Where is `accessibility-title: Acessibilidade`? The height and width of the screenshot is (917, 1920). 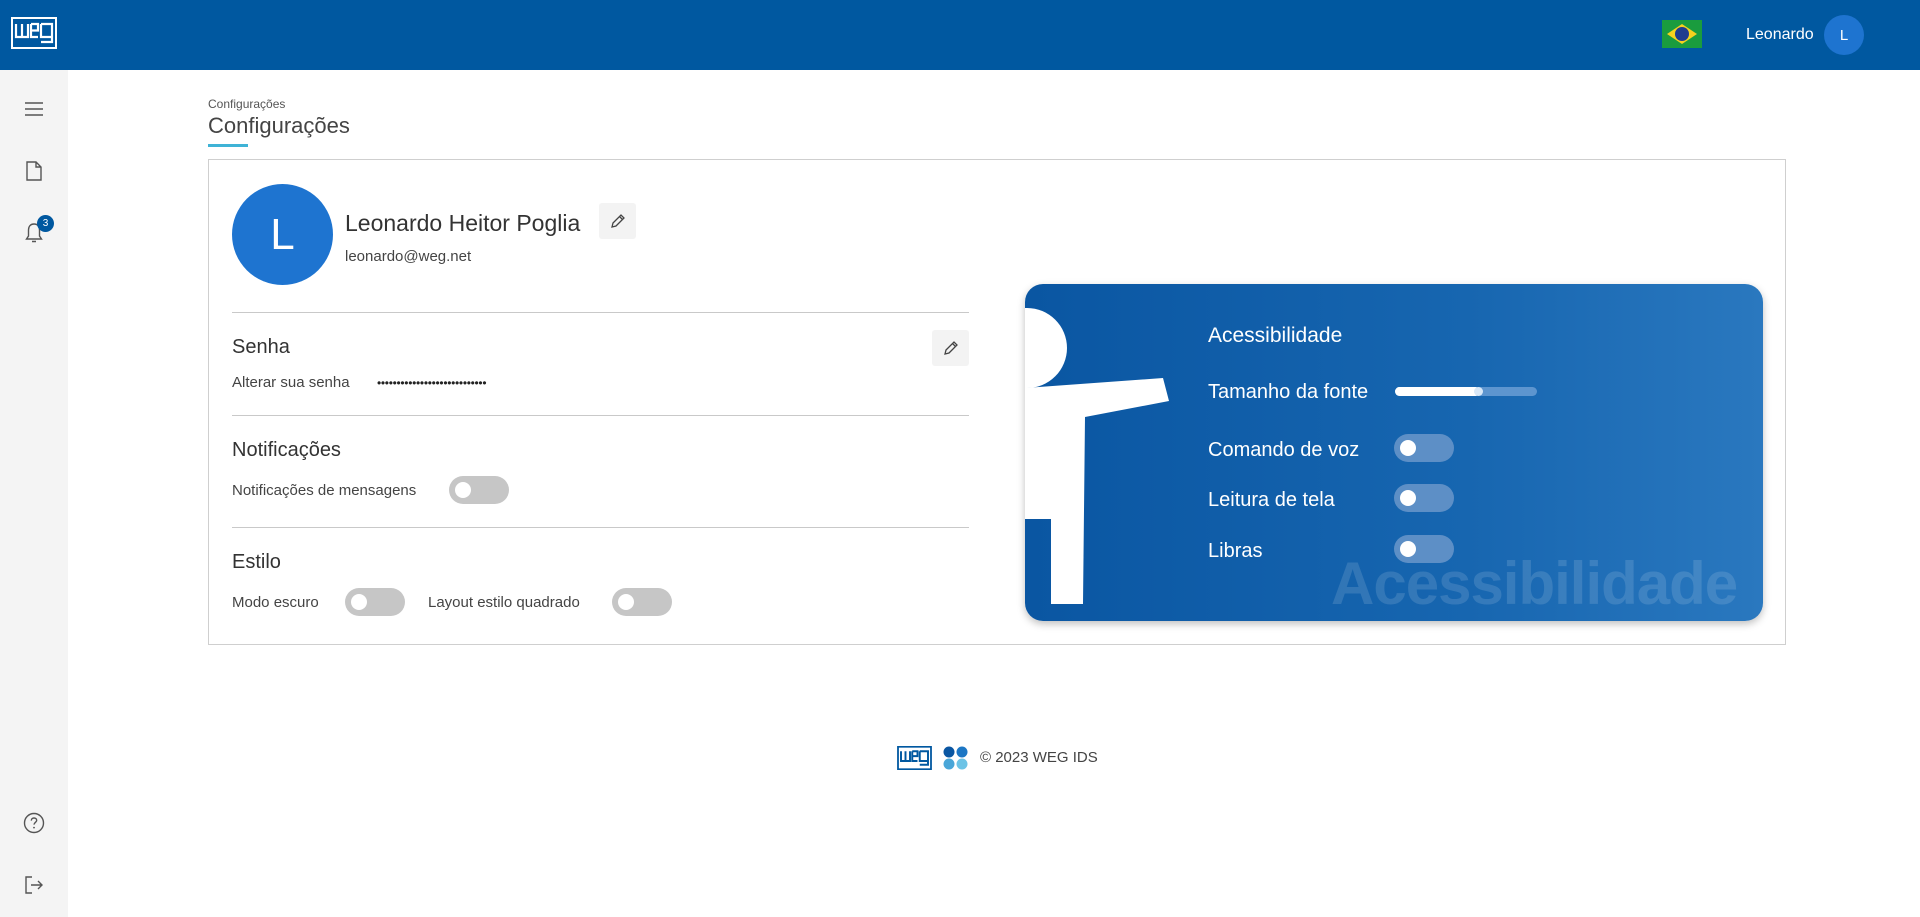
accessibility-title: Acessibilidade is located at coordinates (1275, 335).